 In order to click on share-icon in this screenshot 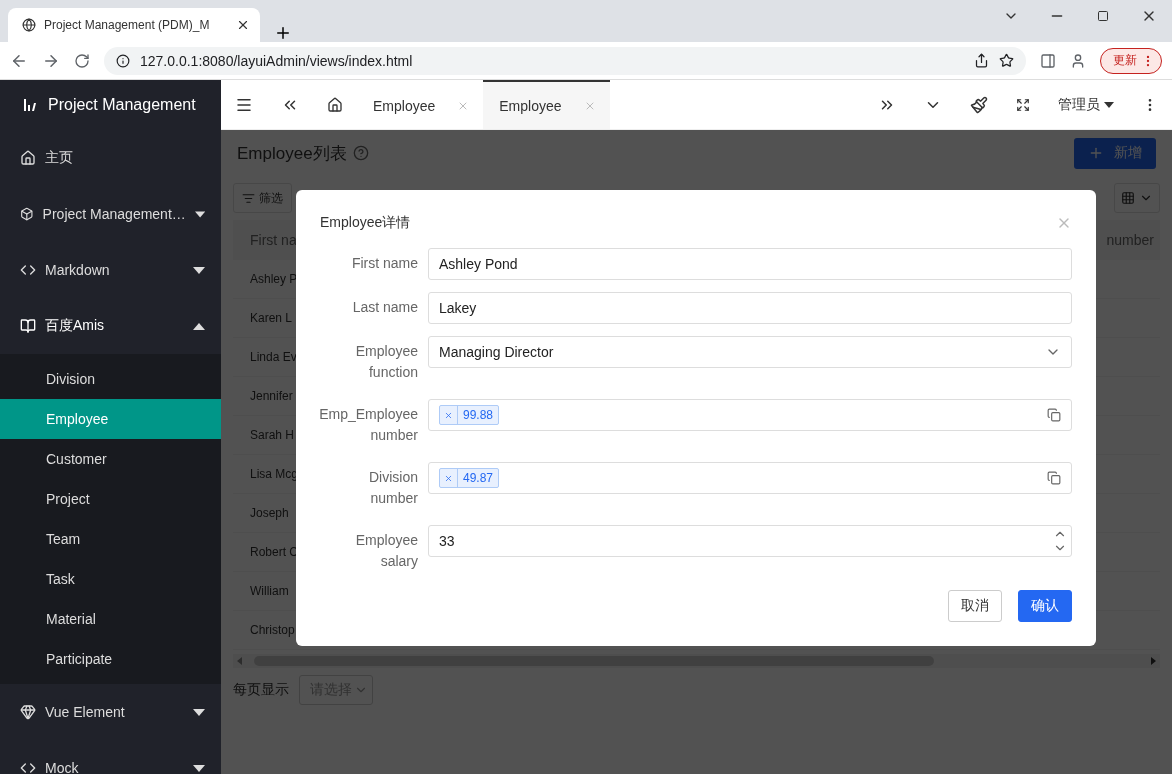, I will do `click(981, 60)`.